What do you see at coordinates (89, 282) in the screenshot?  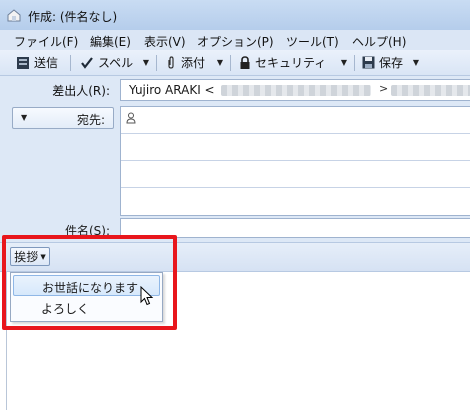 I see `highlight-annotation` at bounding box center [89, 282].